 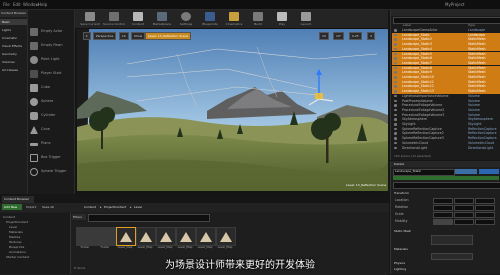 I want to click on category-basic: Basic, so click(x=6, y=22).